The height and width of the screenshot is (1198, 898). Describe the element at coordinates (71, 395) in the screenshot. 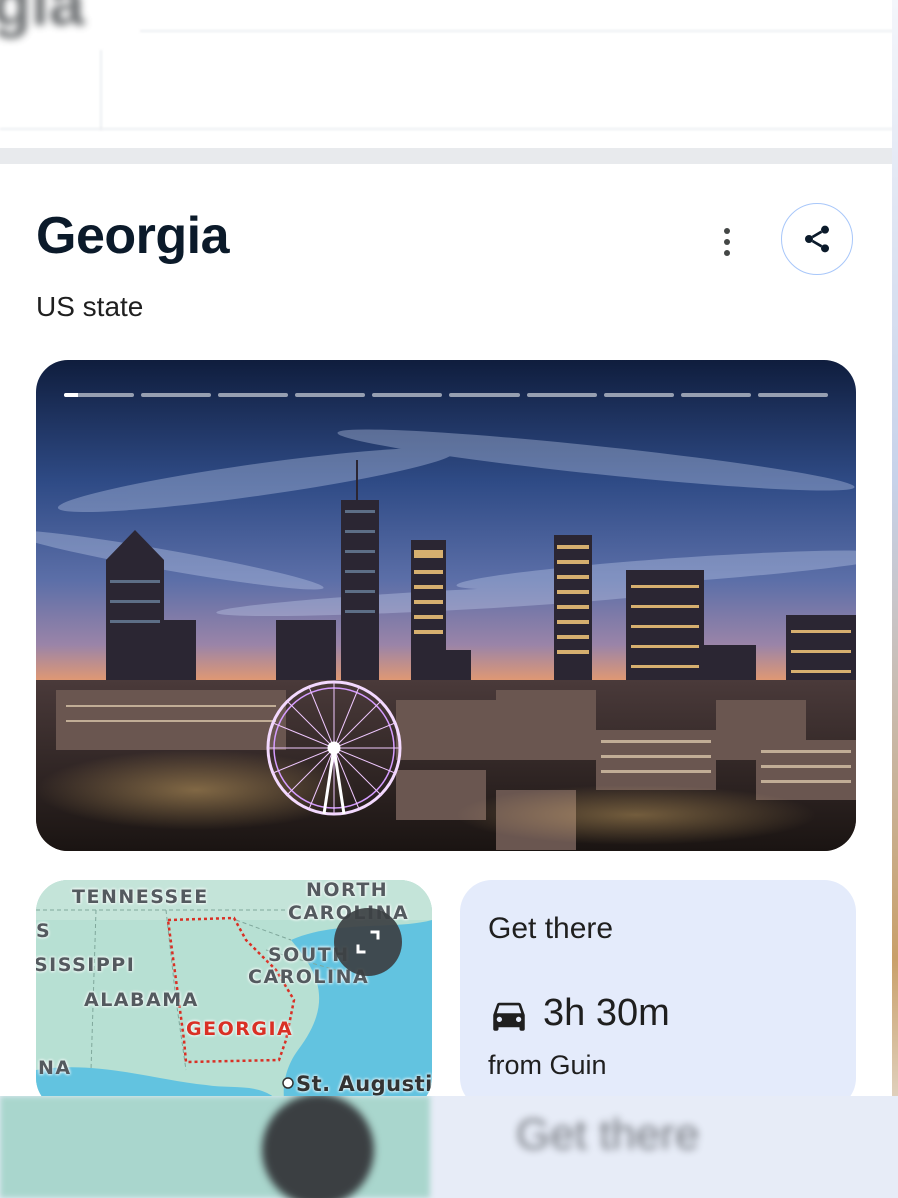

I see `carousel-progress-fill` at that location.